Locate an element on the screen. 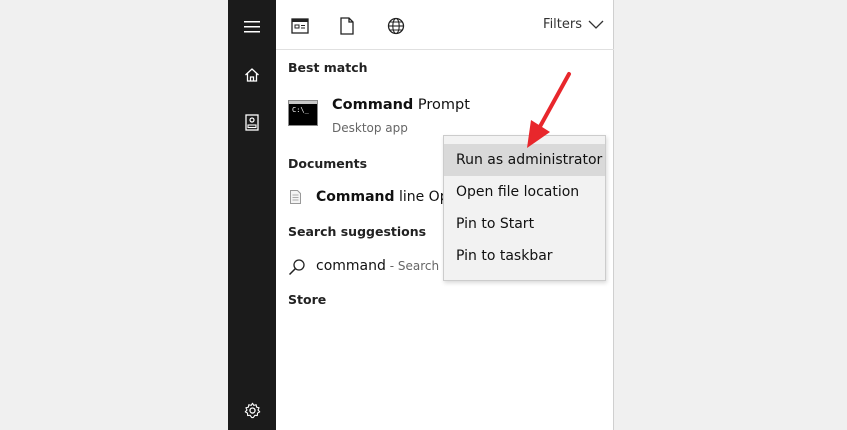 Image resolution: width=847 pixels, height=430 pixels. suggestion-query: command is located at coordinates (351, 266).